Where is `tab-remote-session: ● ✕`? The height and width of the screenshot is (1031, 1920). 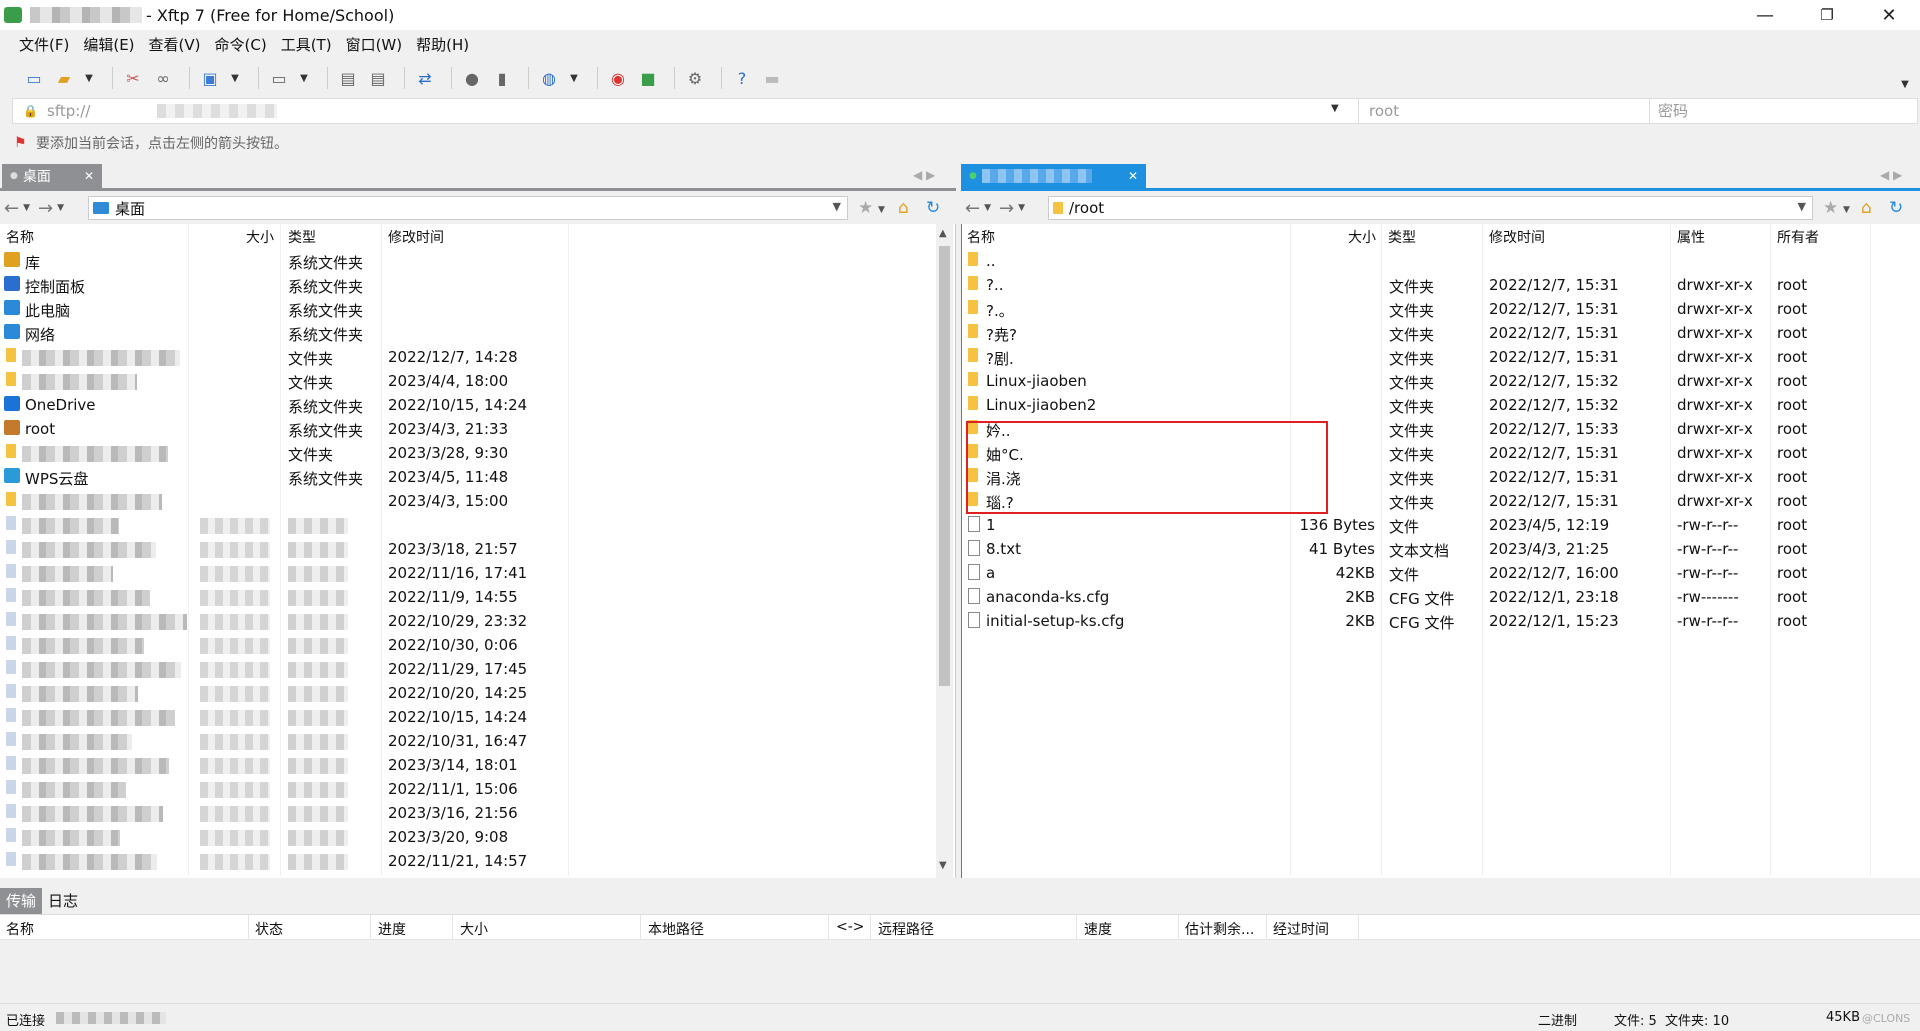 tab-remote-session: ● ✕ is located at coordinates (1053, 176).